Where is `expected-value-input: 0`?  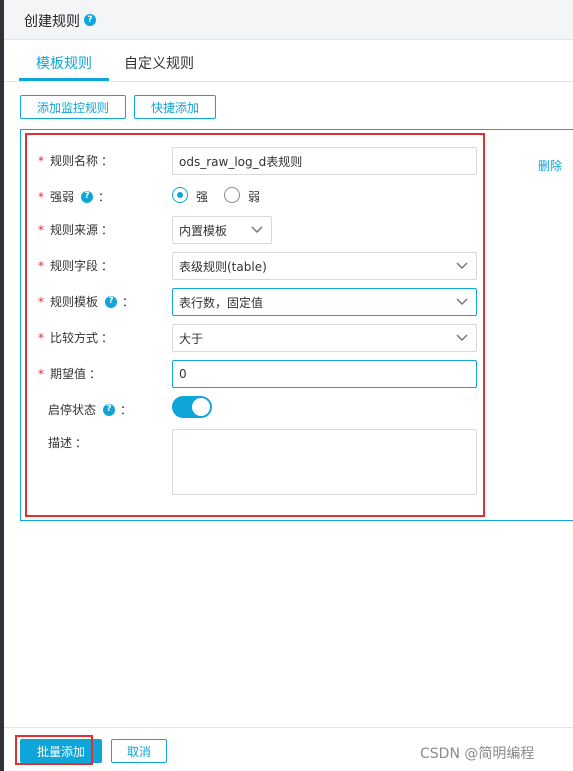
expected-value-input: 0 is located at coordinates (324, 374).